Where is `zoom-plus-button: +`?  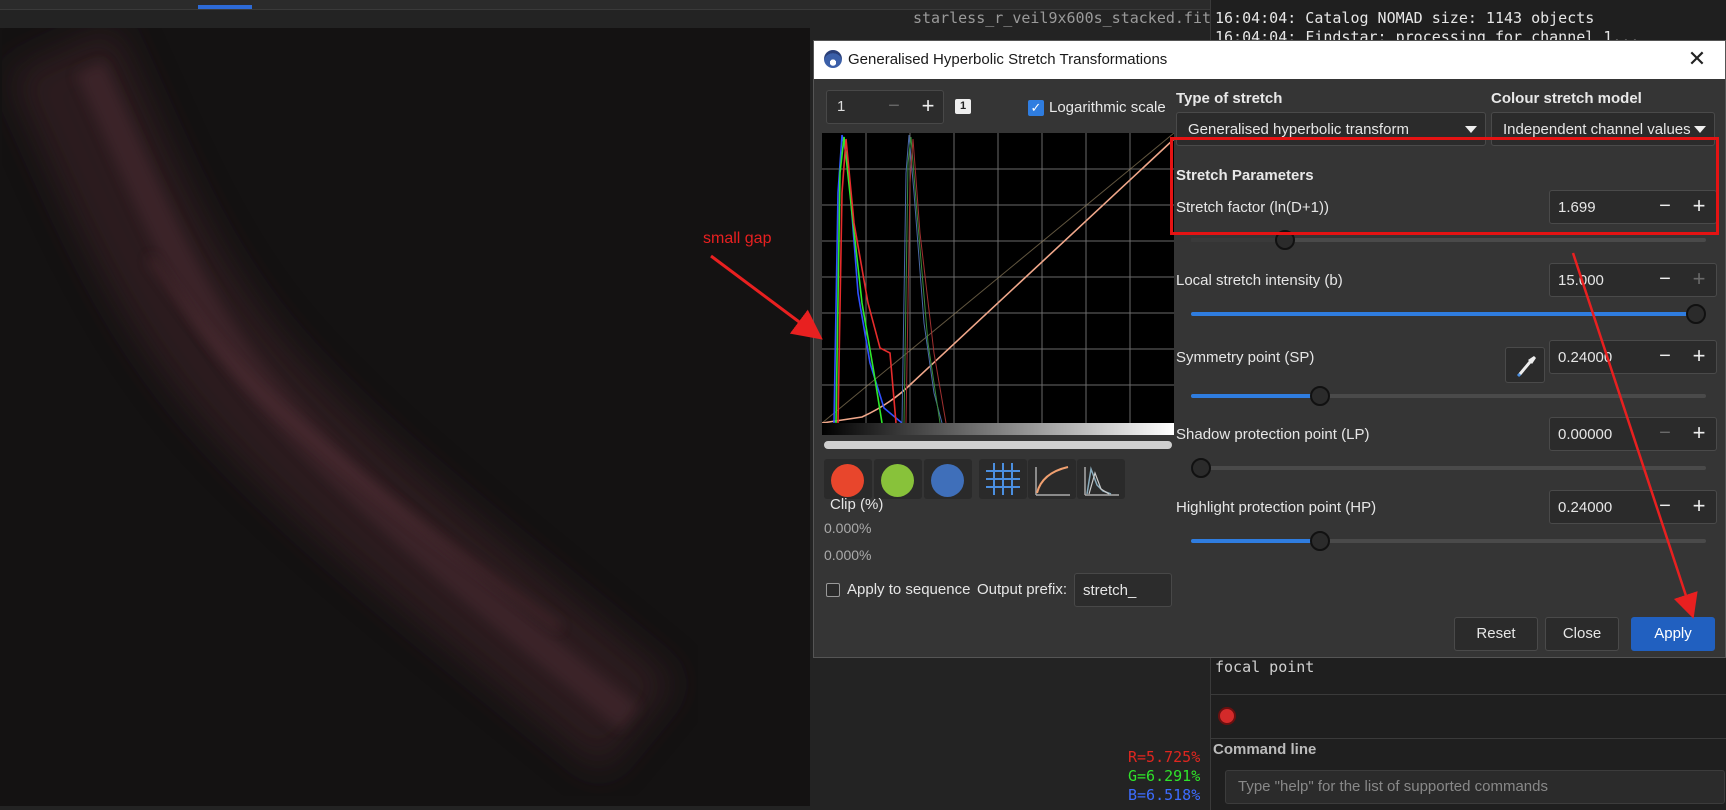 zoom-plus-button: + is located at coordinates (928, 107).